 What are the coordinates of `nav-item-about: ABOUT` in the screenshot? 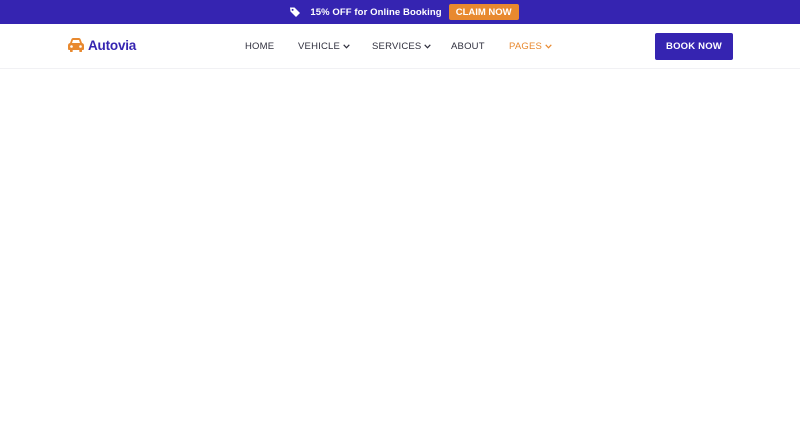 It's located at (468, 46).